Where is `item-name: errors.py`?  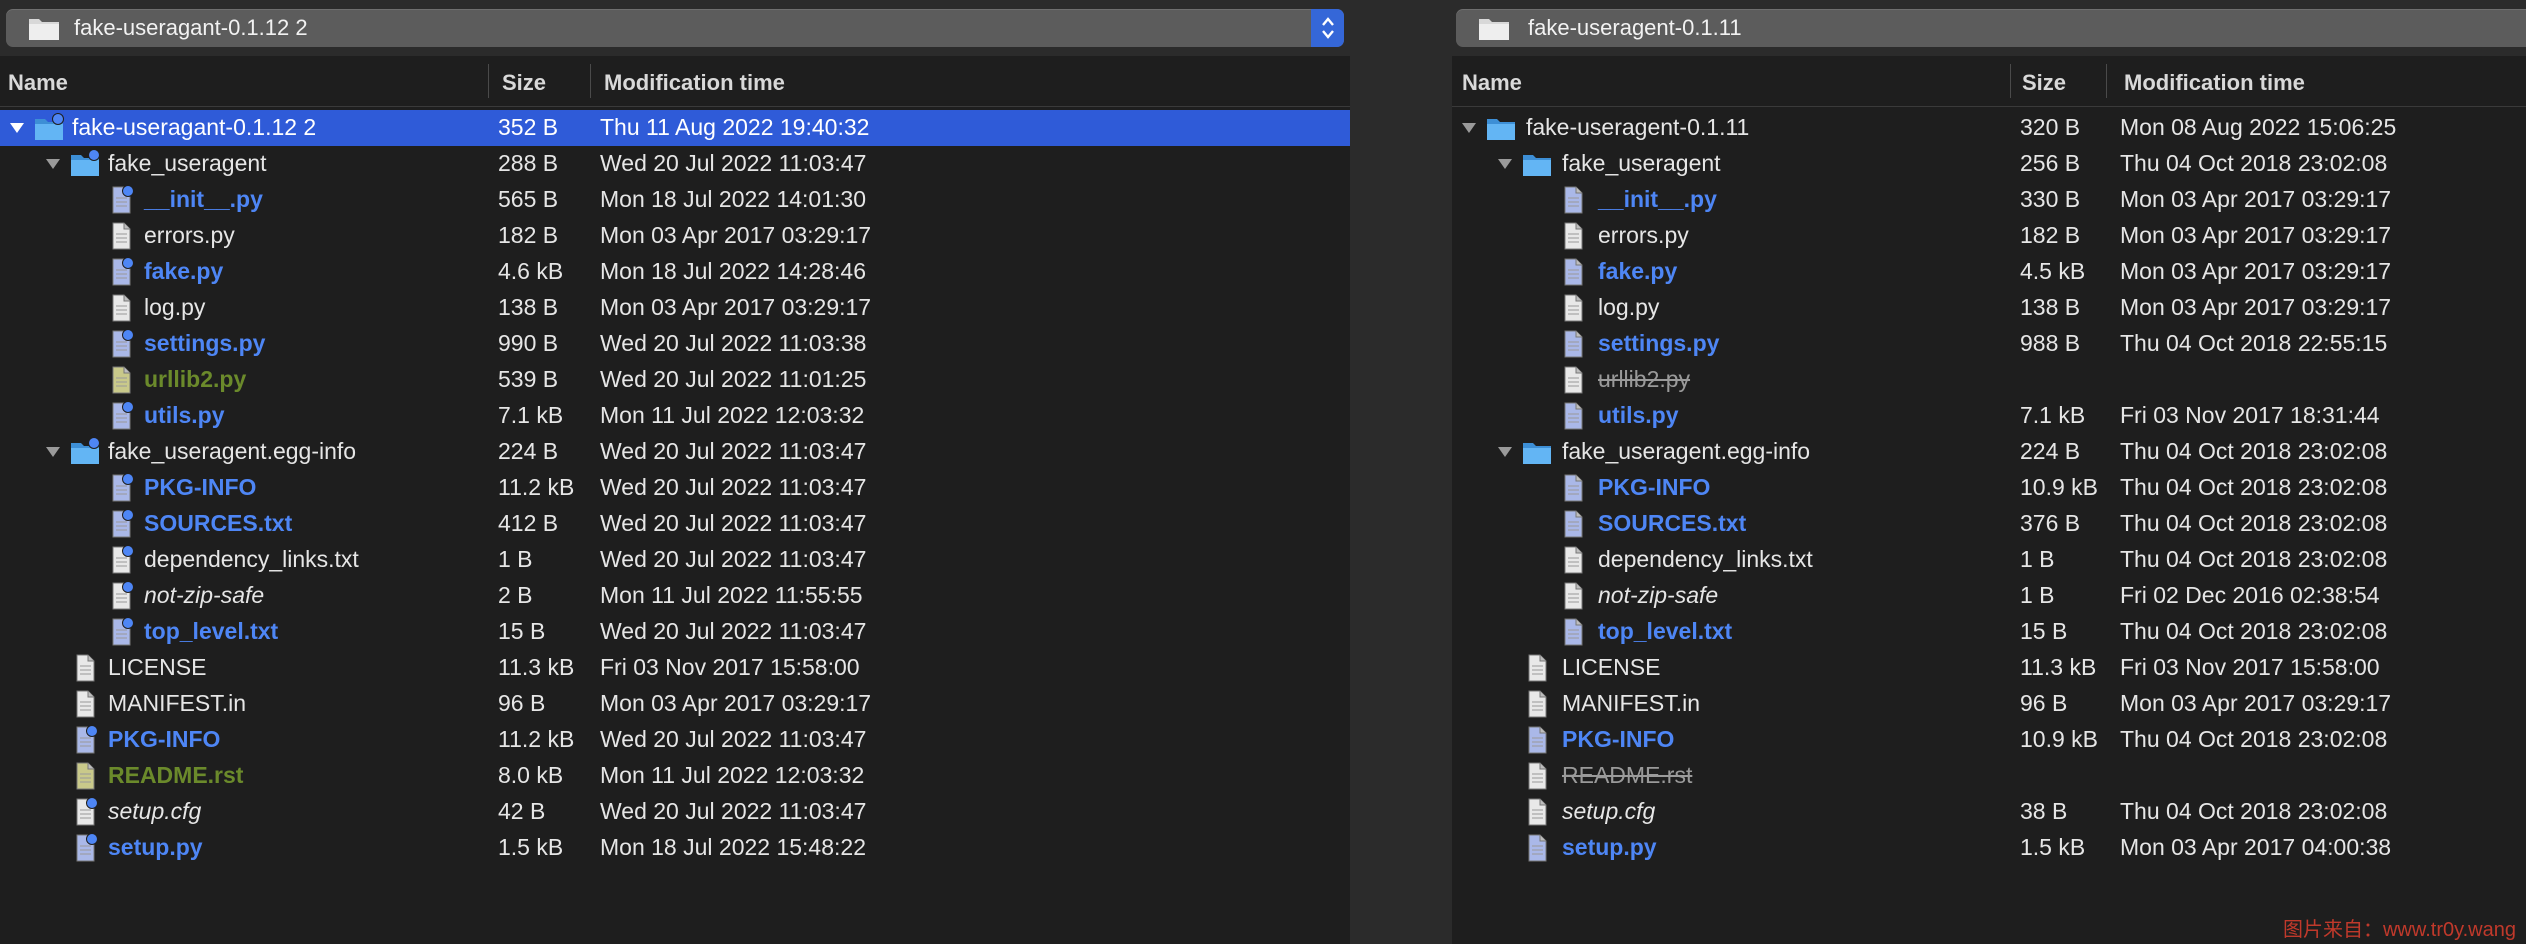 item-name: errors.py is located at coordinates (1643, 235).